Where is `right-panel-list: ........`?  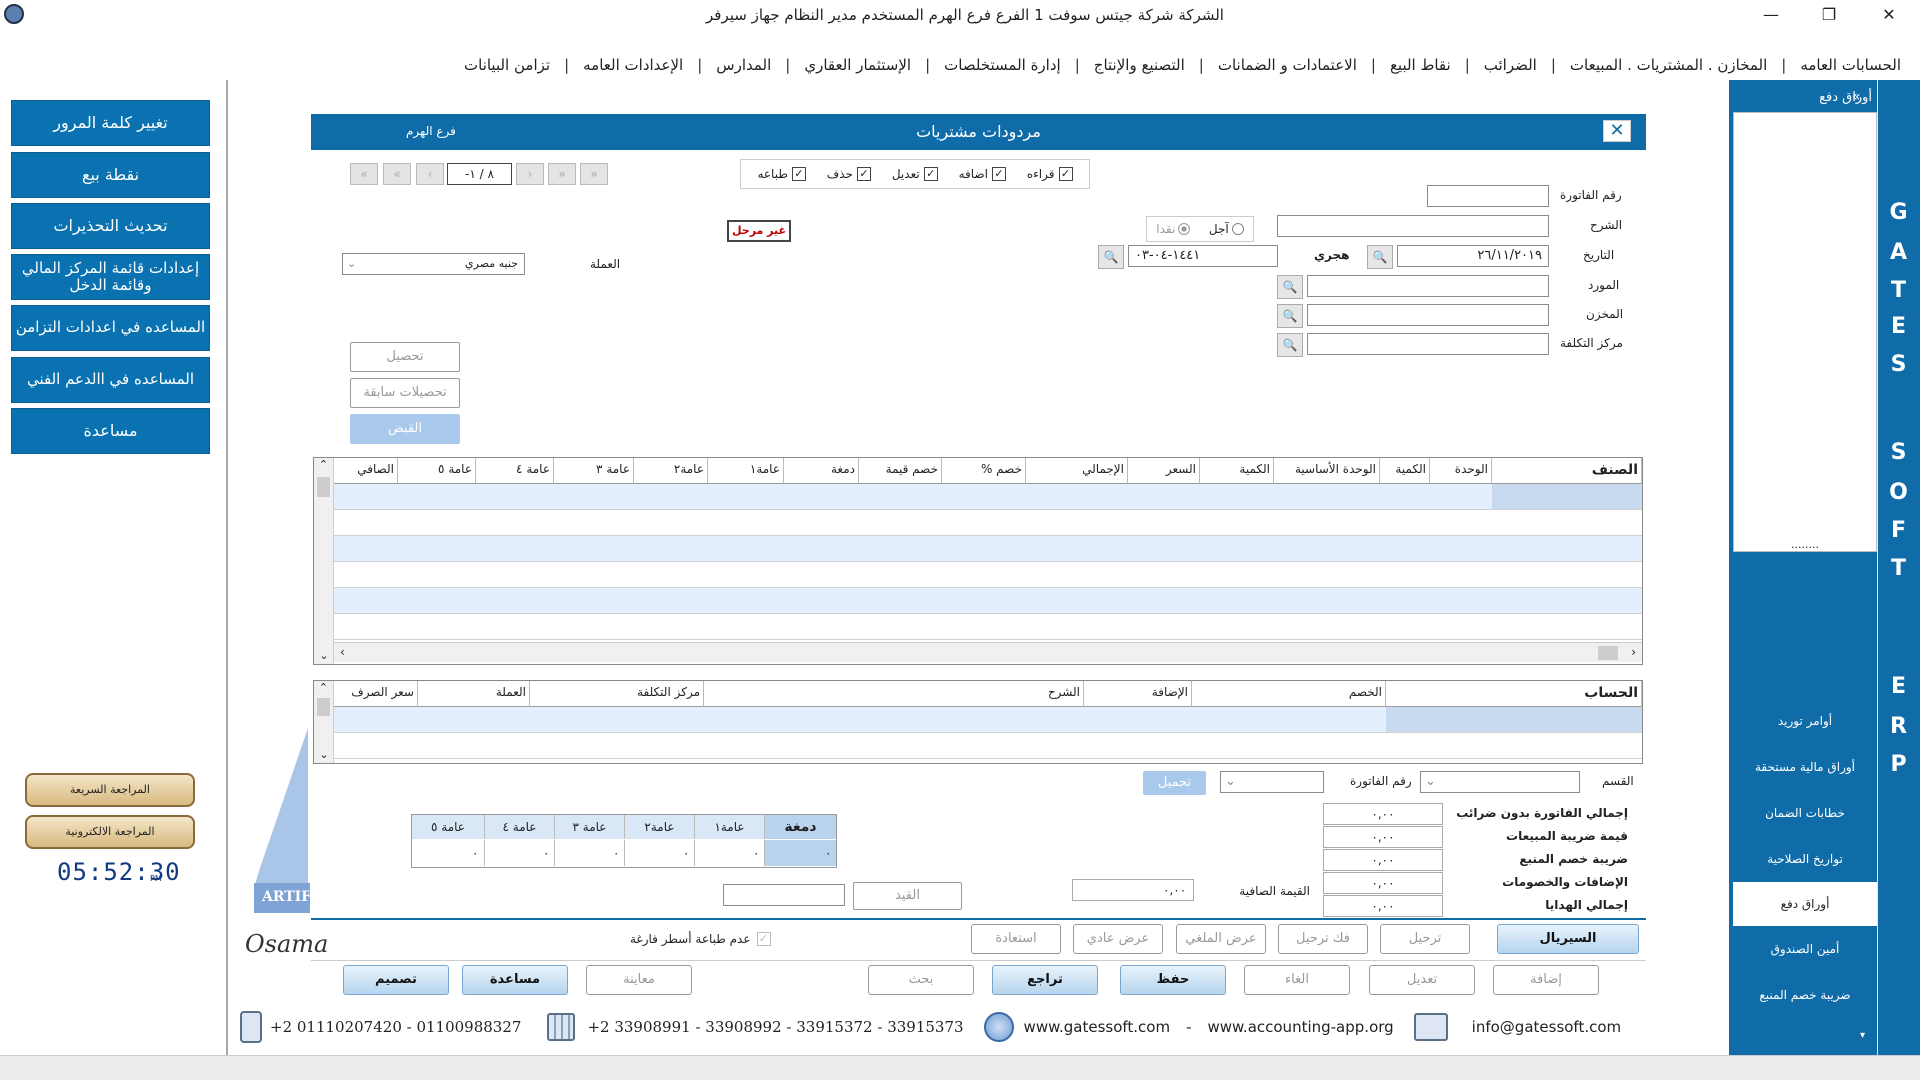
right-panel-list: ........ is located at coordinates (1805, 332).